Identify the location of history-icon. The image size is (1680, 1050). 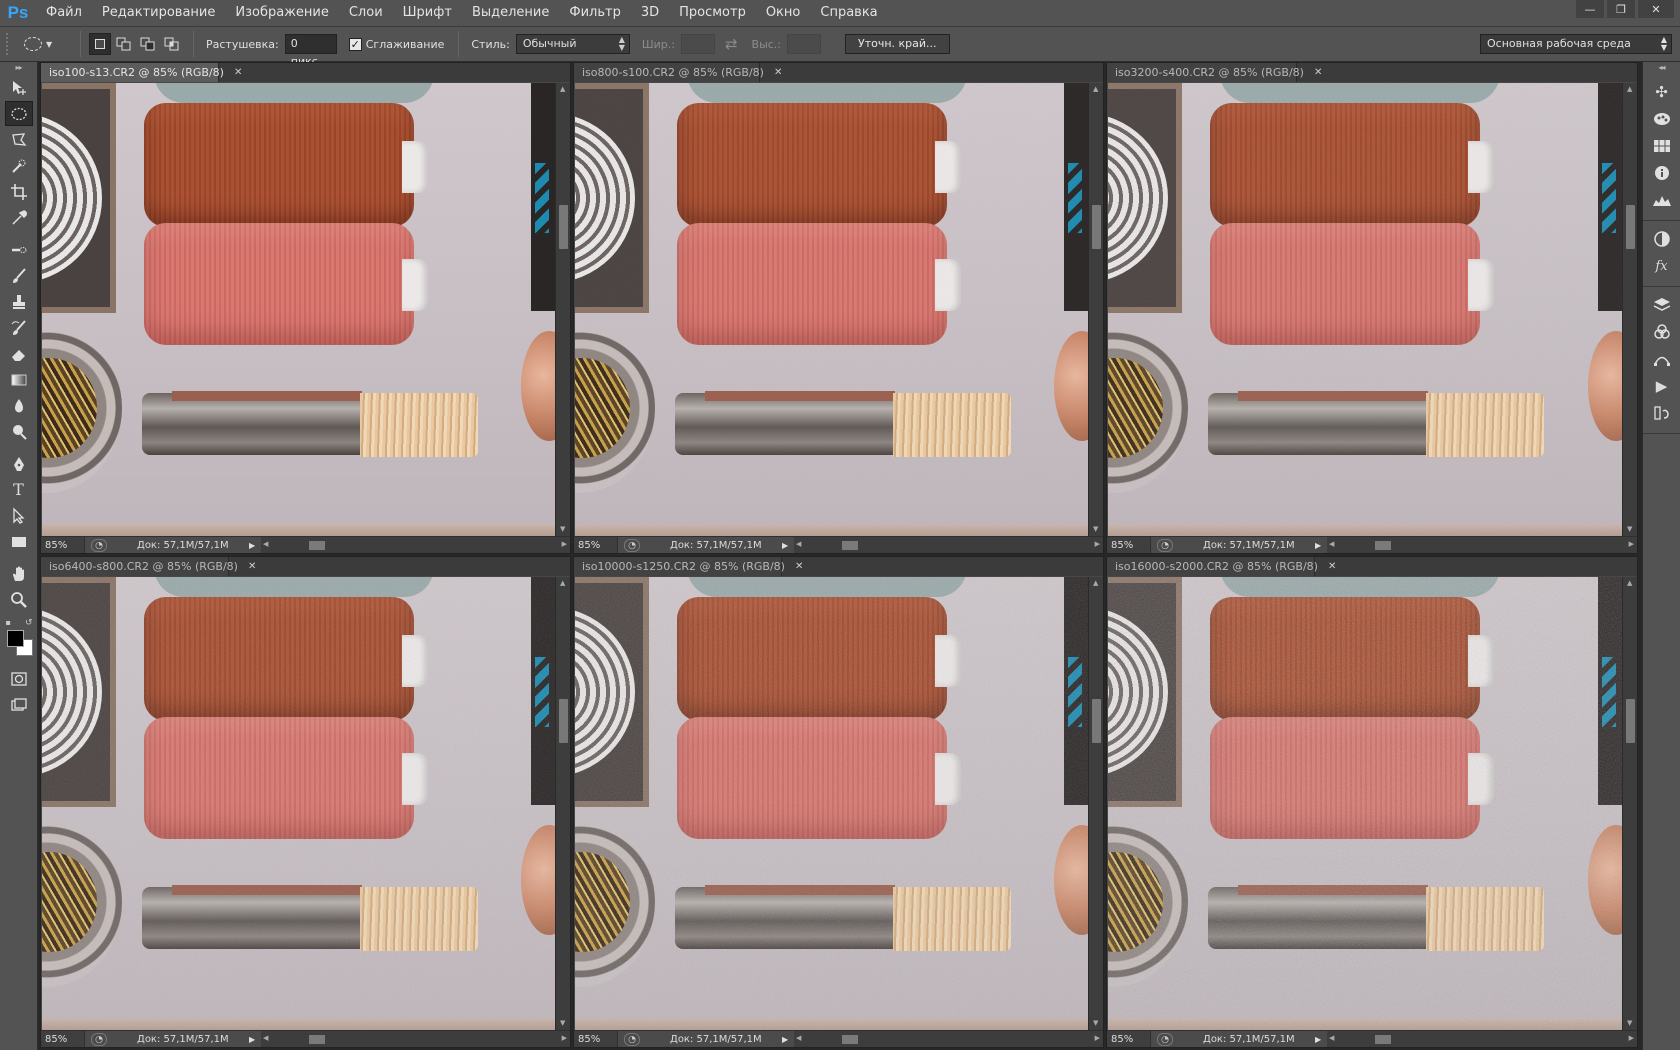
(1662, 413).